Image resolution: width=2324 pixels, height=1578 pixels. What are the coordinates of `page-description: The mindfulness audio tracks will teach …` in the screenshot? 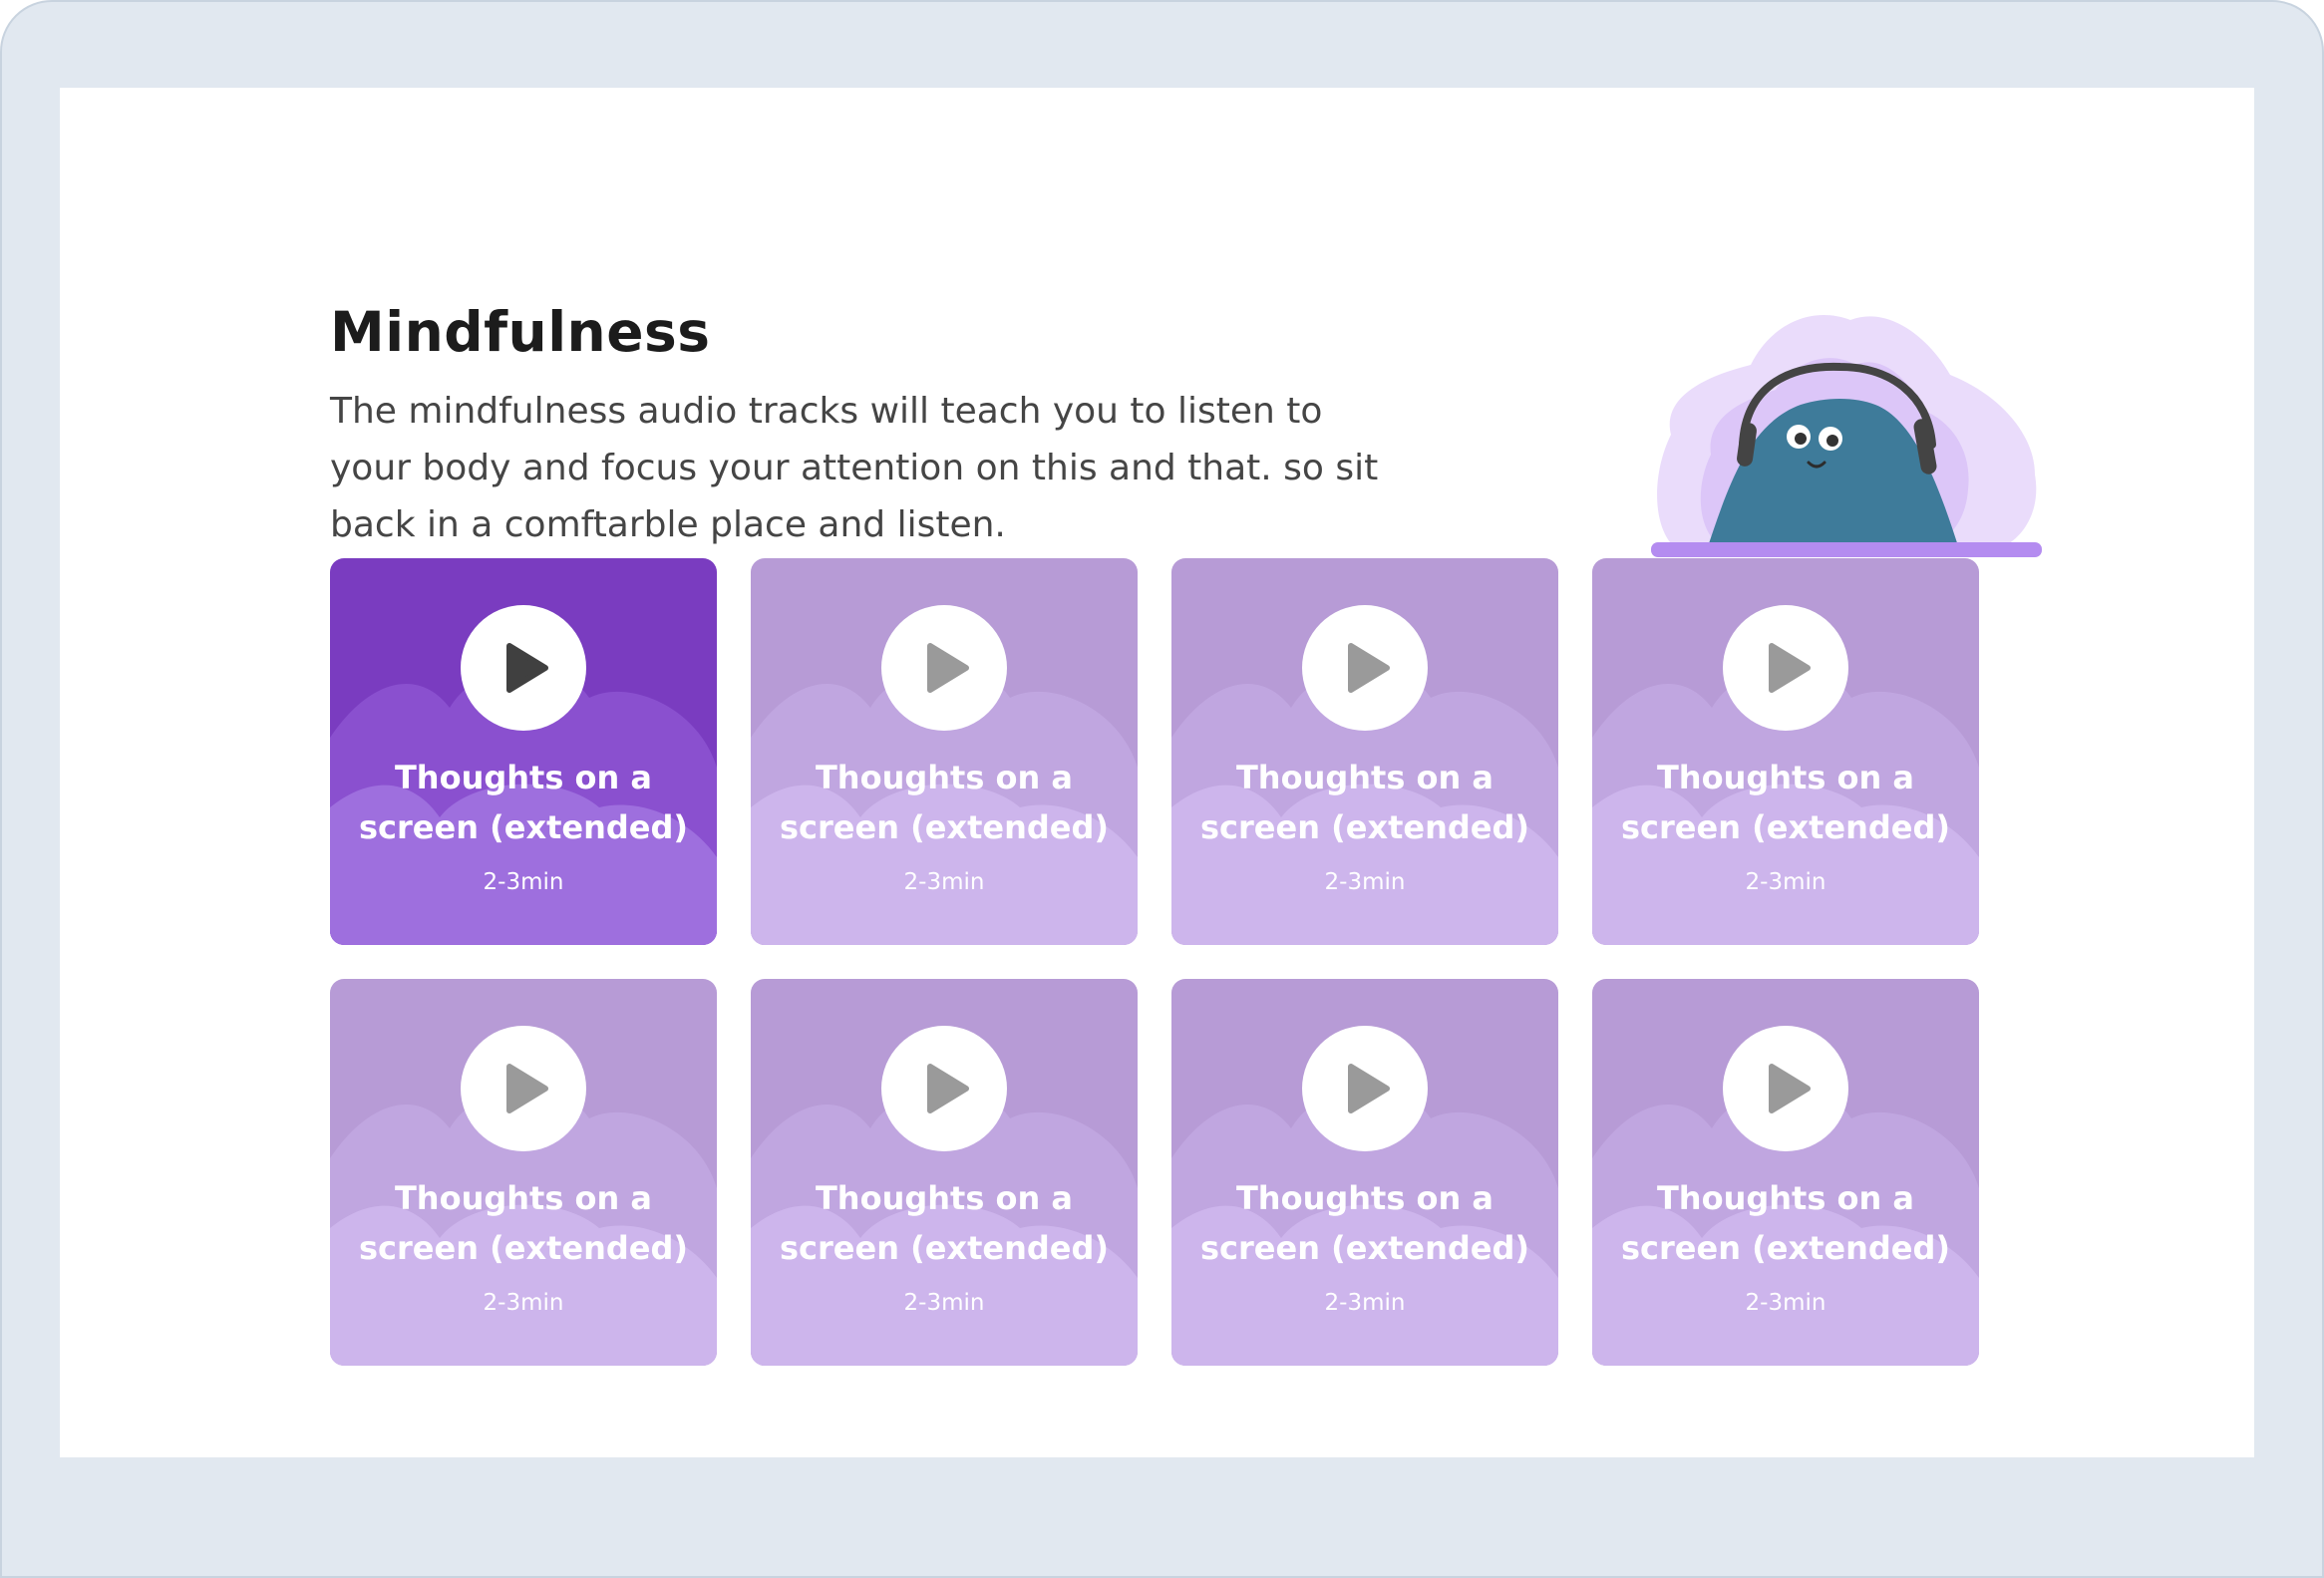 It's located at (854, 468).